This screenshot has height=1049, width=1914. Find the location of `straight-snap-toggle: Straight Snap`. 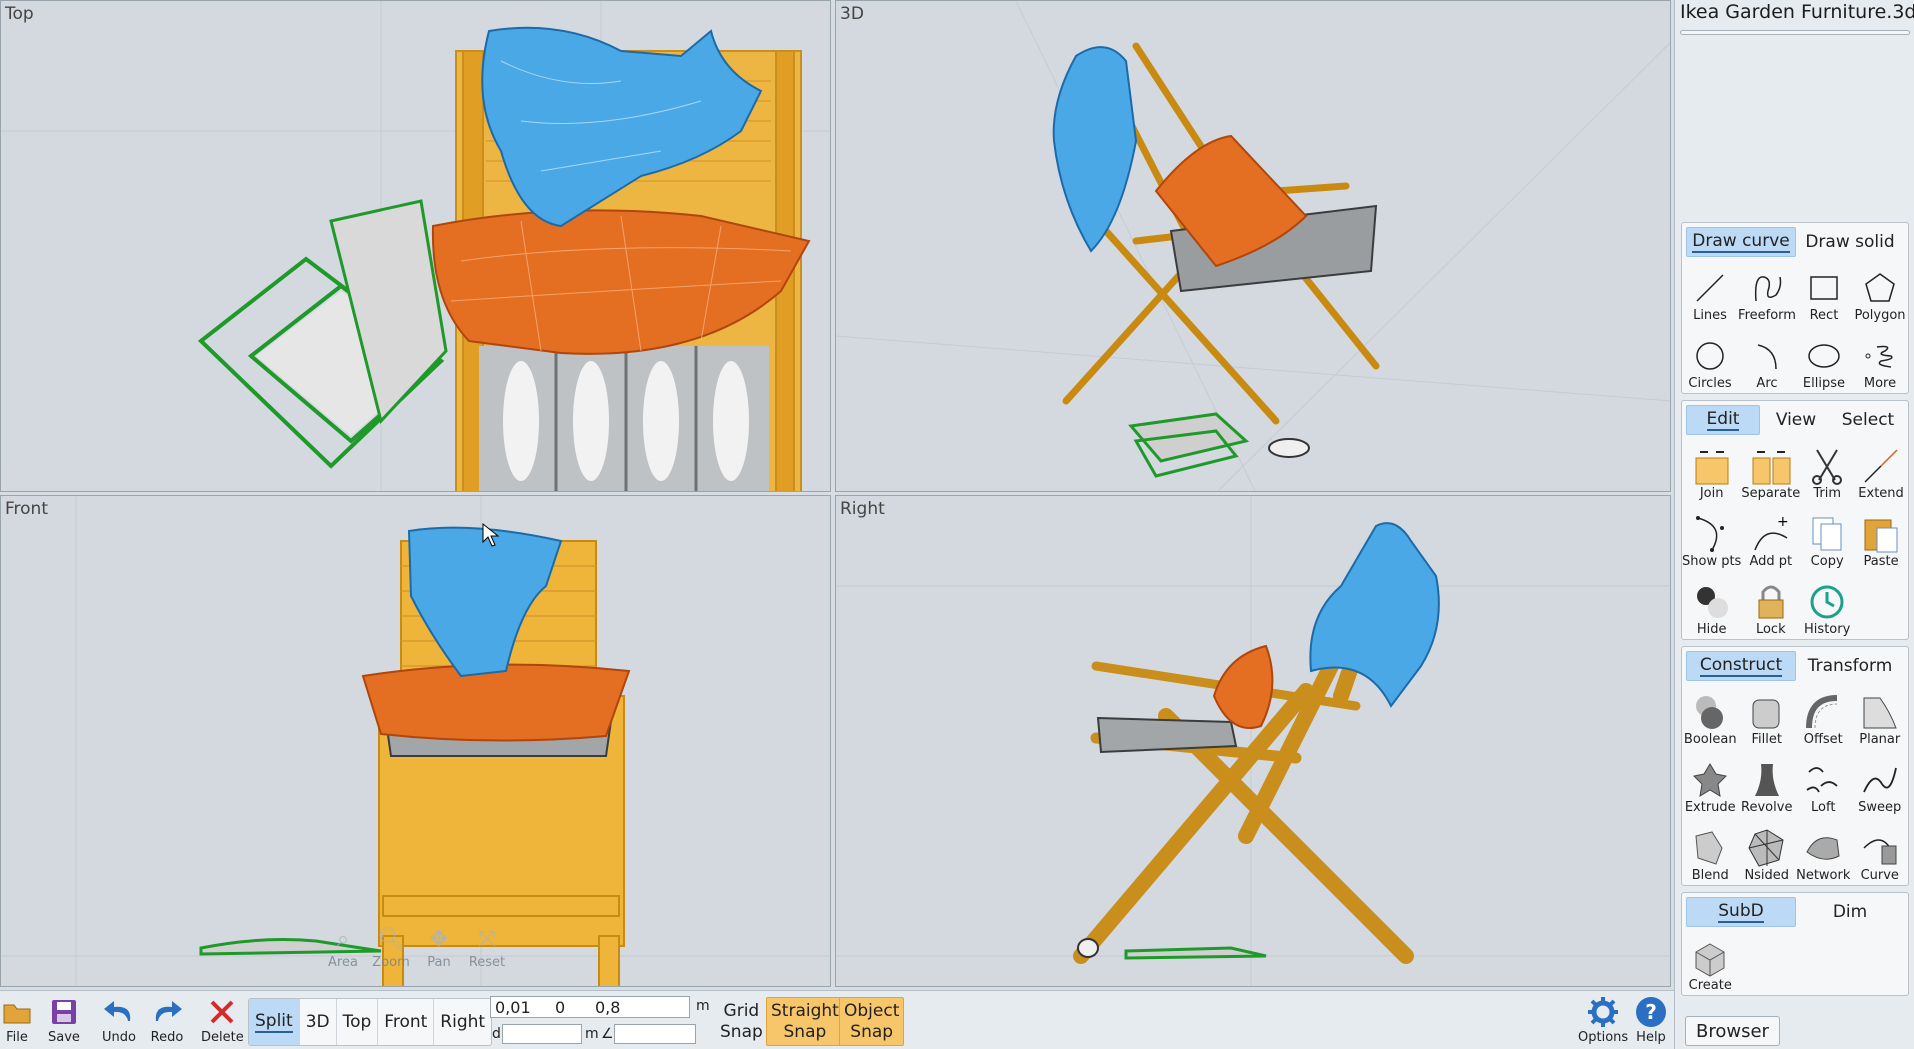

straight-snap-toggle: Straight Snap is located at coordinates (805, 1021).